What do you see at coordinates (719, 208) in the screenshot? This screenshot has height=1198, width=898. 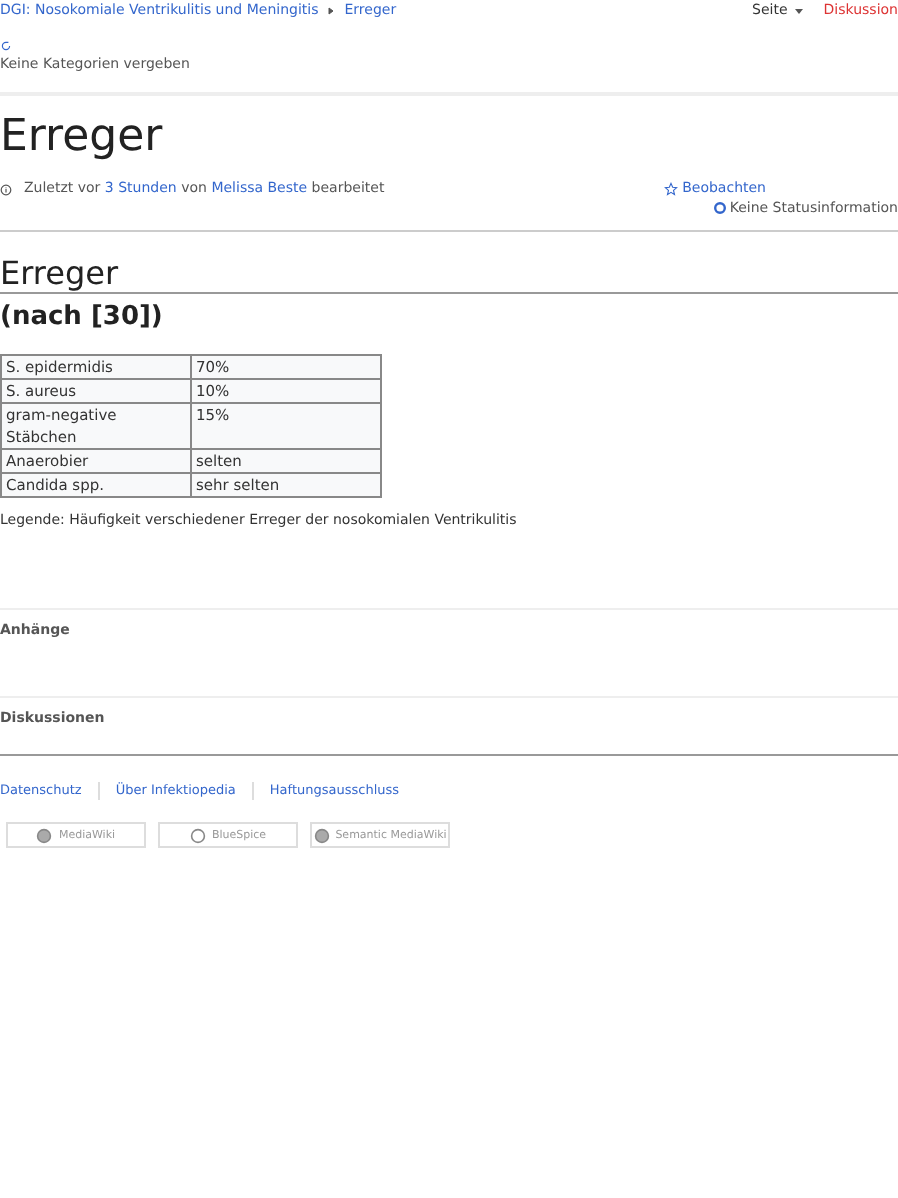 I see `status-icon` at bounding box center [719, 208].